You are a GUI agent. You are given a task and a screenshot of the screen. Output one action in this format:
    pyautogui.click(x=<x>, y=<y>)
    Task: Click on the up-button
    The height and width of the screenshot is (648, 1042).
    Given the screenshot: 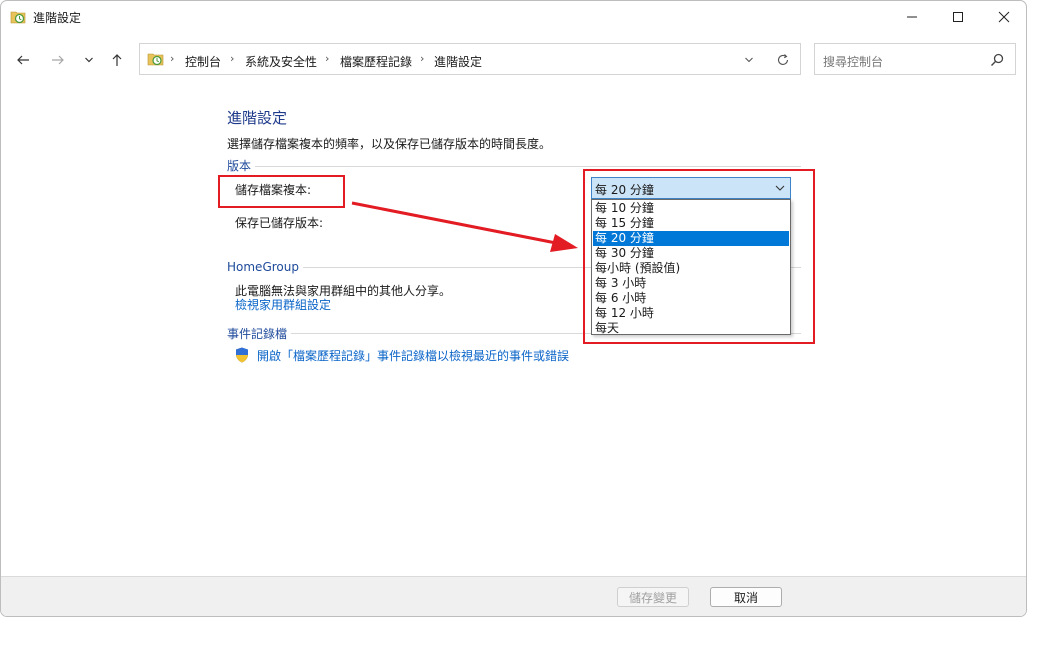 What is the action you would take?
    pyautogui.click(x=117, y=60)
    